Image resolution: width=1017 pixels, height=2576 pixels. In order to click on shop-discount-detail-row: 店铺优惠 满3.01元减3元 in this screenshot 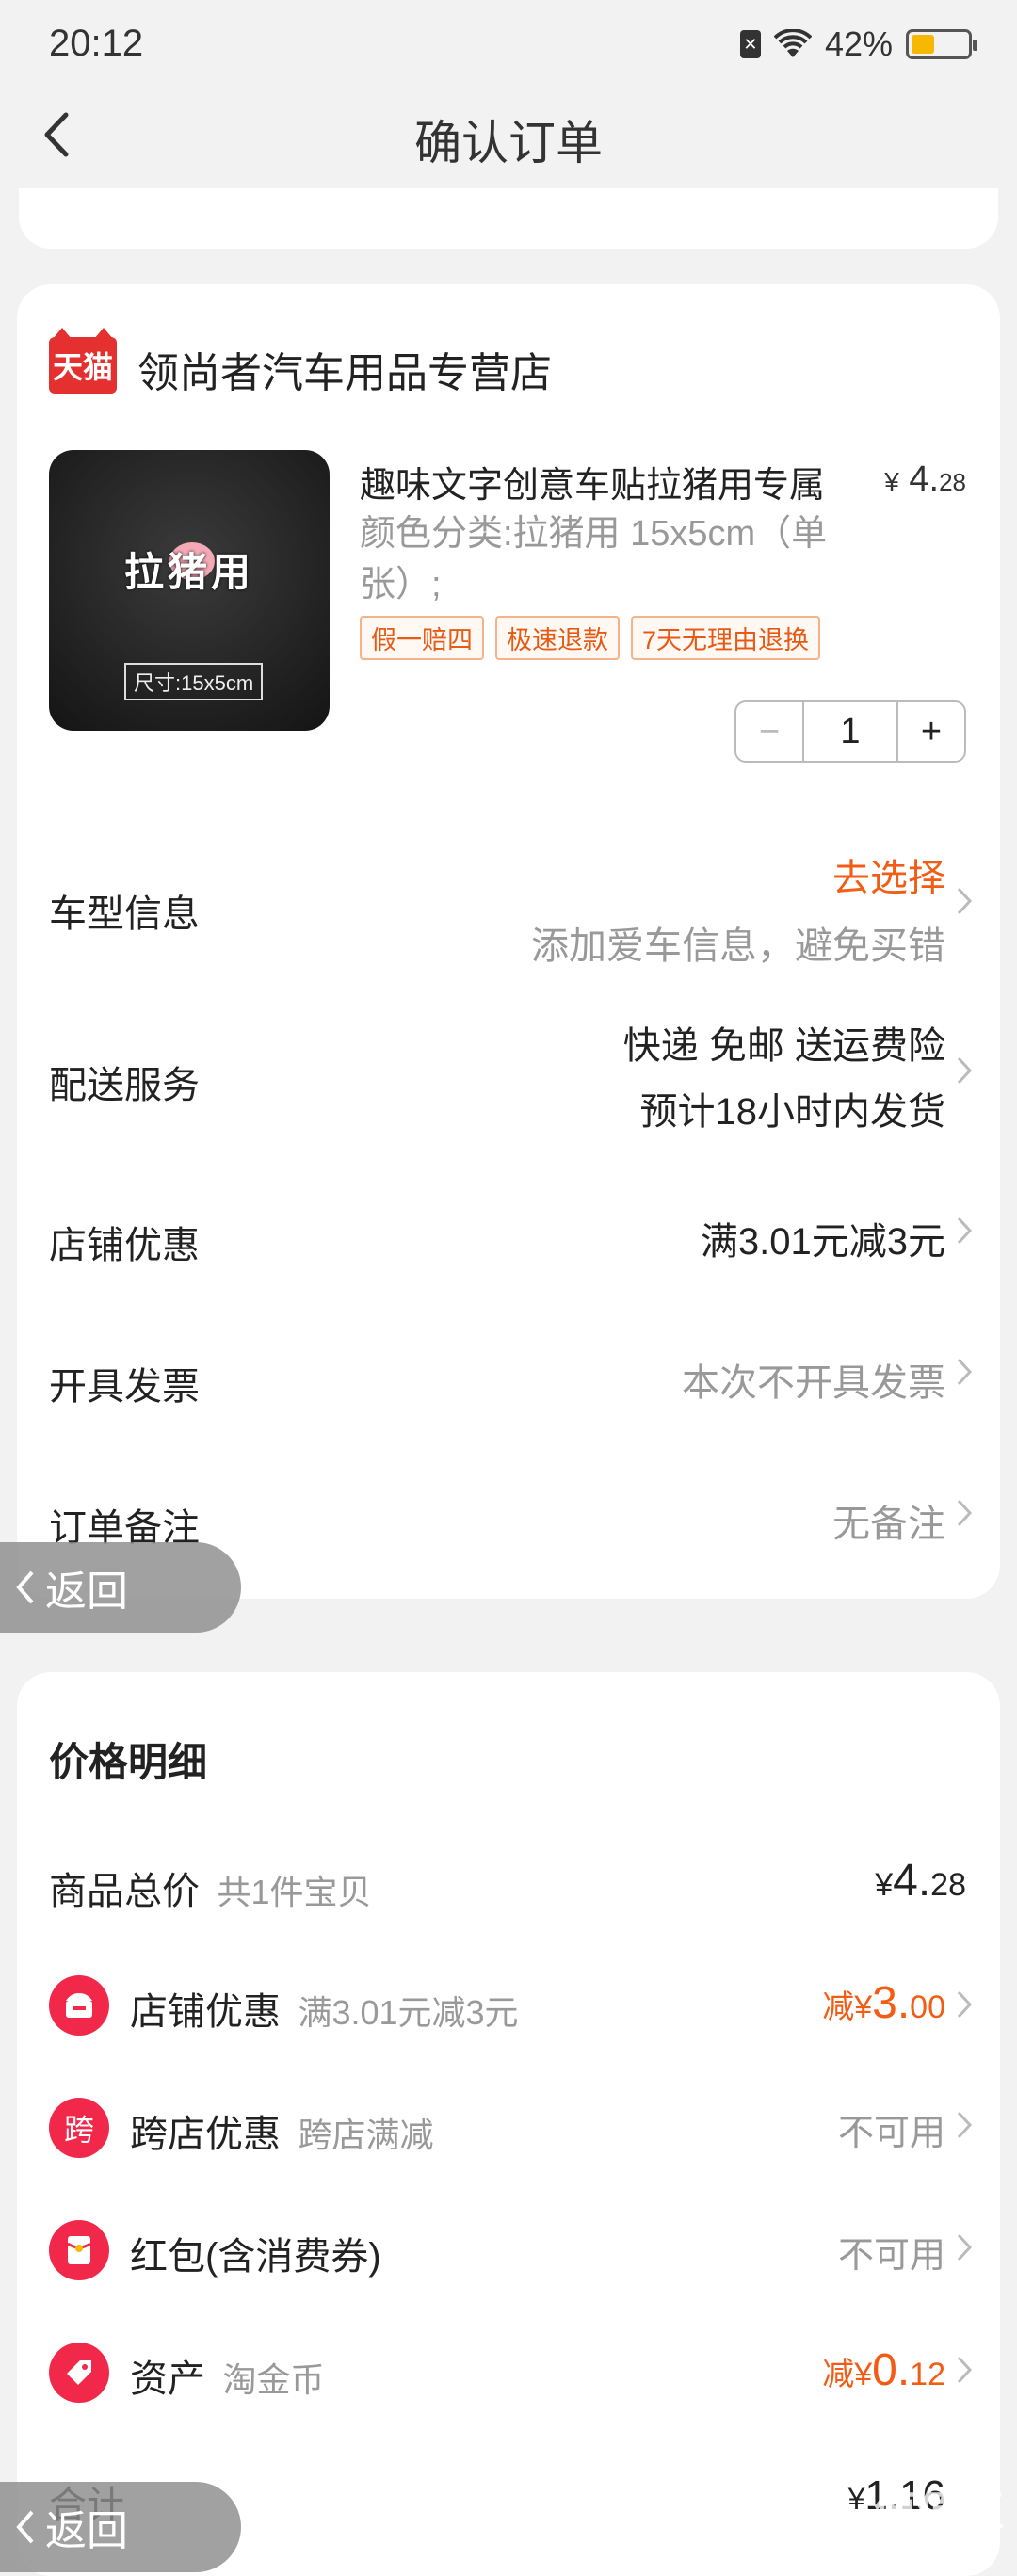, I will do `click(324, 2008)`.